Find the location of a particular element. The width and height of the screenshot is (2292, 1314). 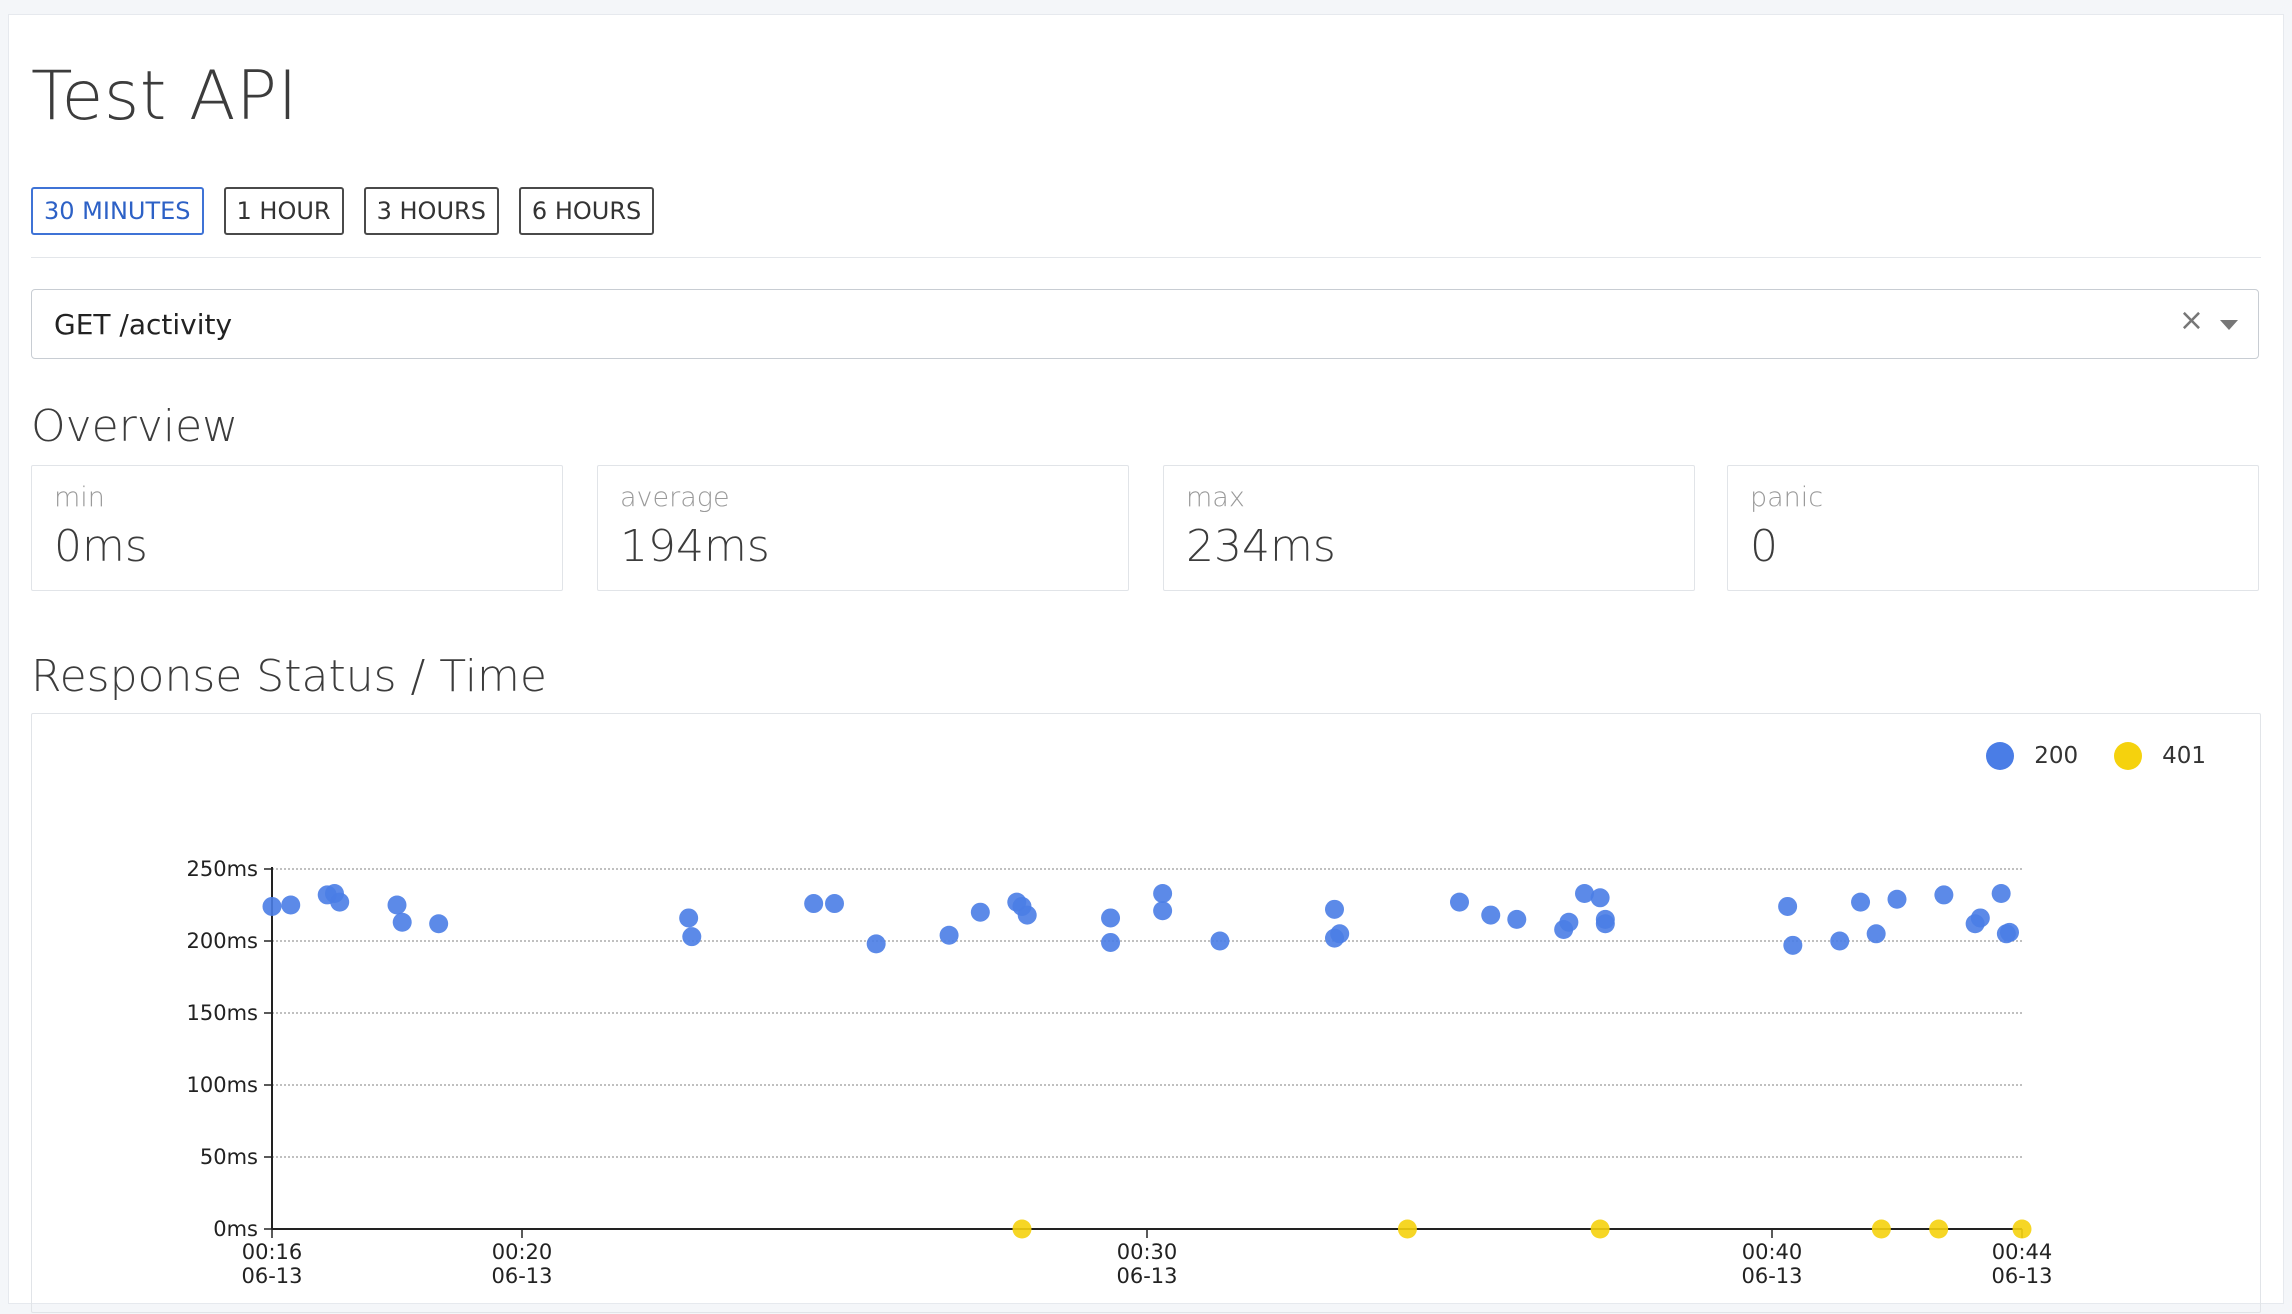

x-tick-label-time: 00:16 is located at coordinates (272, 1252).